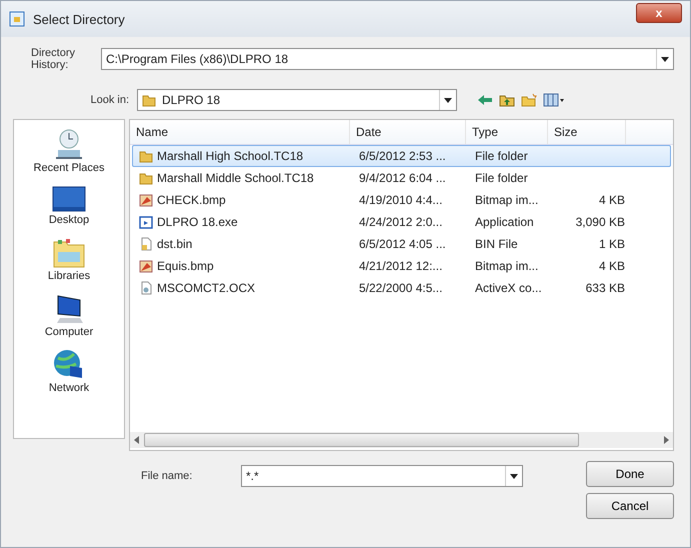 The width and height of the screenshot is (691, 548). I want to click on column-header: Date, so click(408, 132).